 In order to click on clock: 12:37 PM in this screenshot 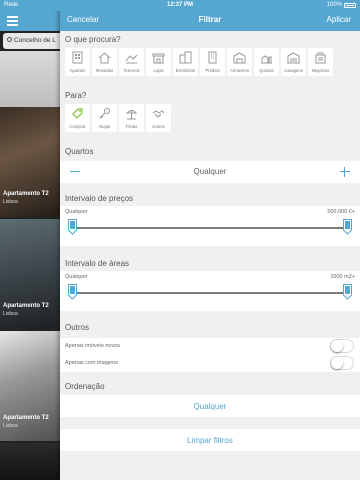, I will do `click(179, 5)`.